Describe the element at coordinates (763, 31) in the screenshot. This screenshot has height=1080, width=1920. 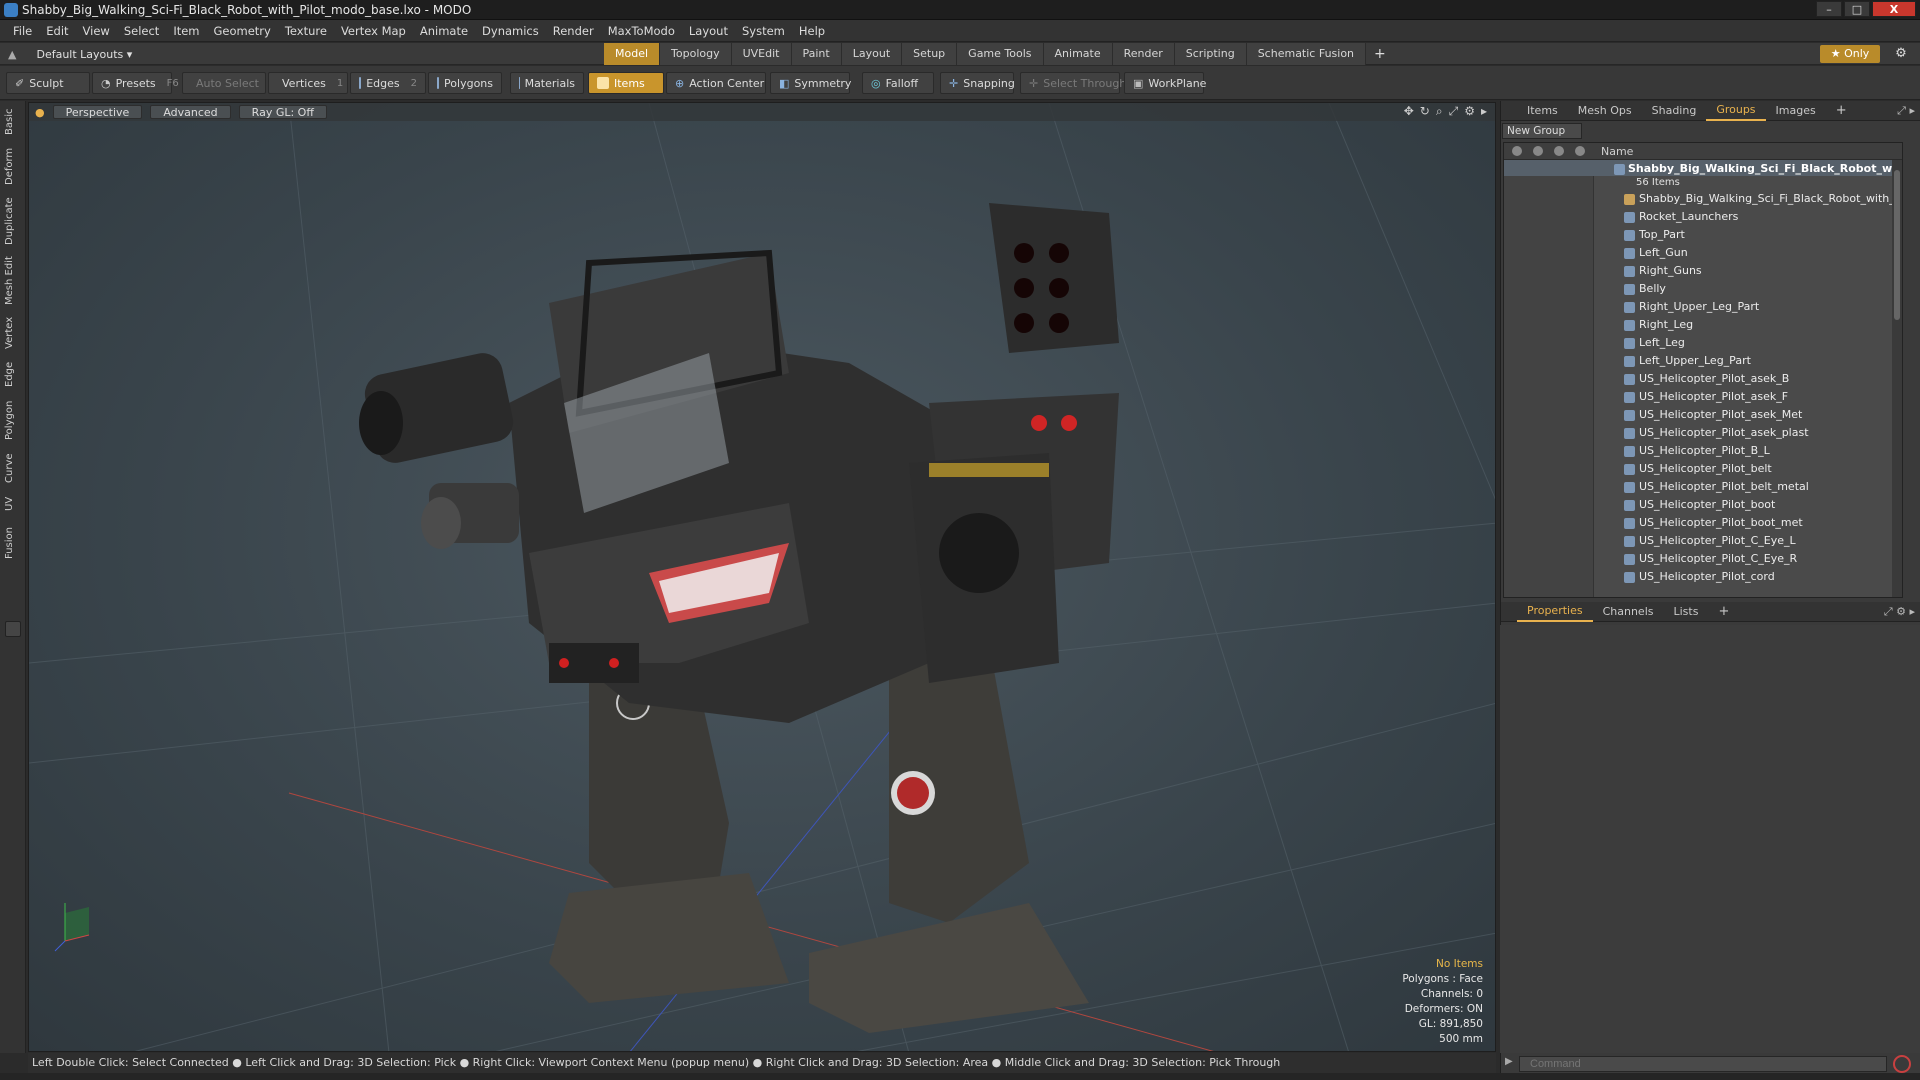
I see `menu-system: System` at that location.